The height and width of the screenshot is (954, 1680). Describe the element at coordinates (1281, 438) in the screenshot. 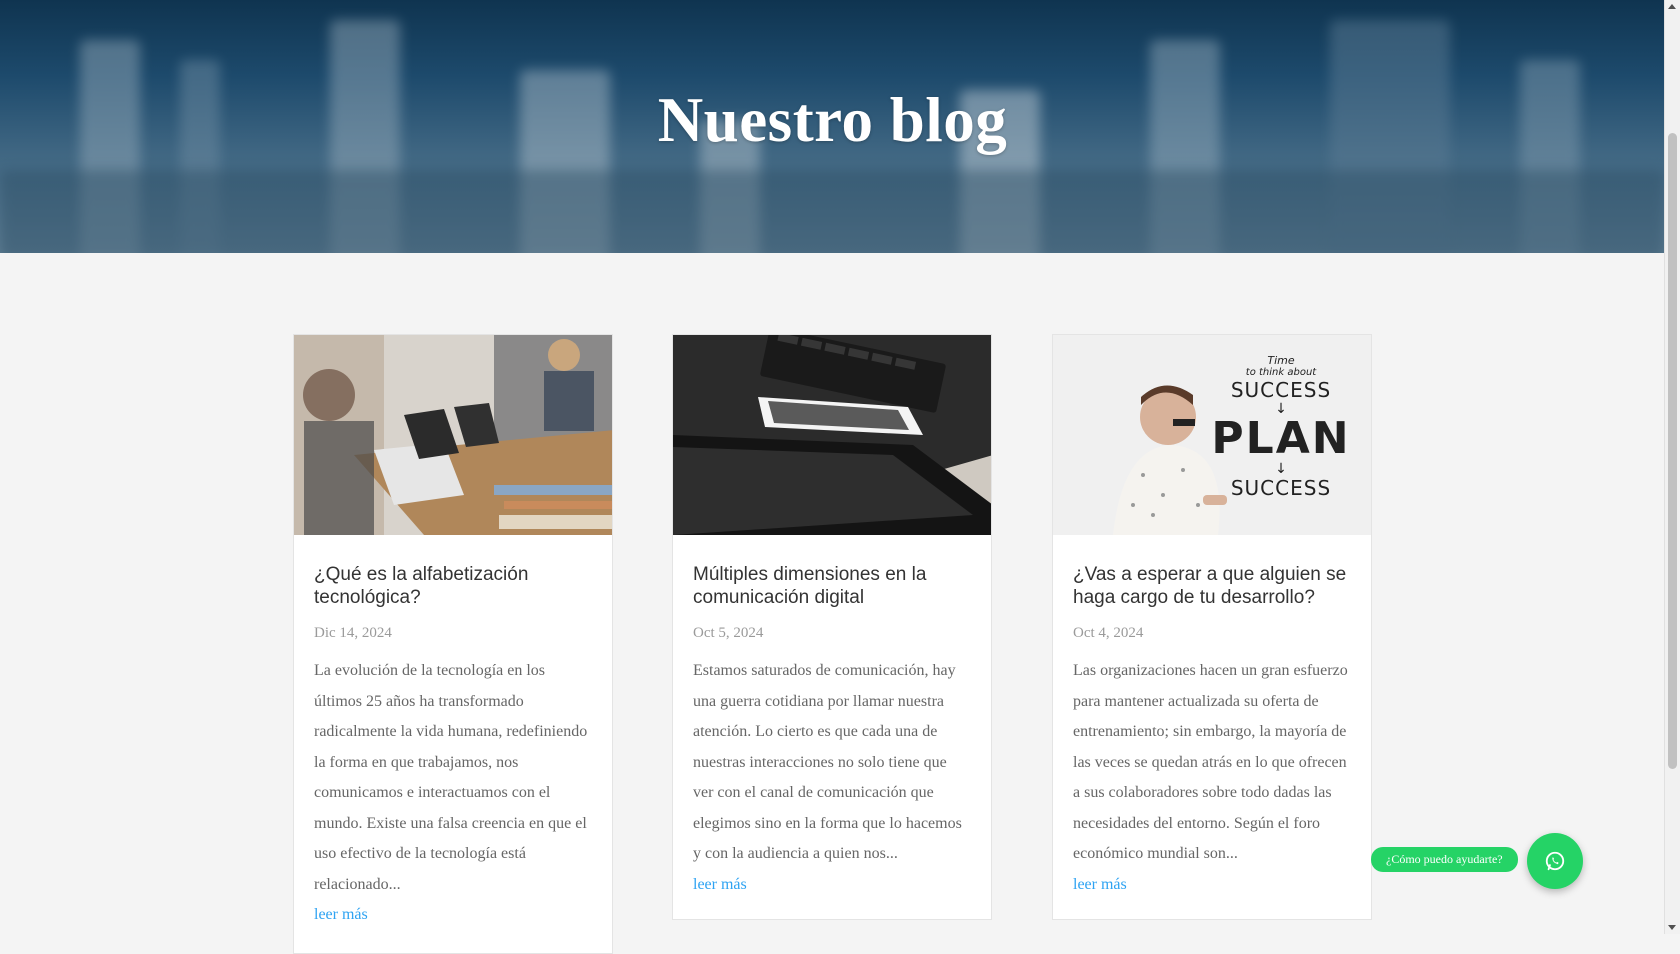

I see `plan-text: PLAN` at that location.